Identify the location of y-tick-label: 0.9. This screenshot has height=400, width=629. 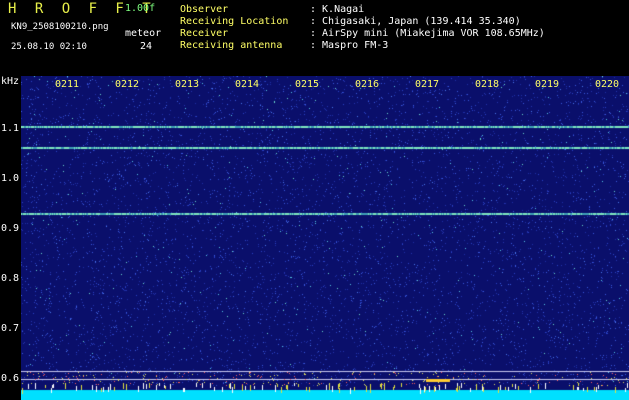
(10, 228).